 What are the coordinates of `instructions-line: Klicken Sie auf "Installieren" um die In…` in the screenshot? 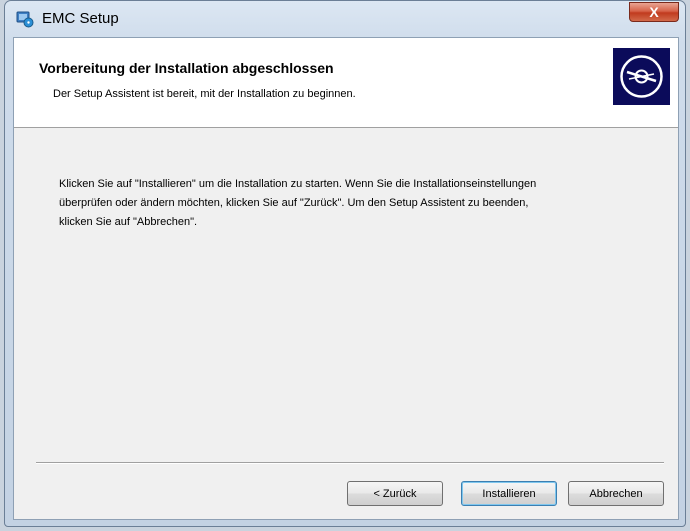 It's located at (298, 184).